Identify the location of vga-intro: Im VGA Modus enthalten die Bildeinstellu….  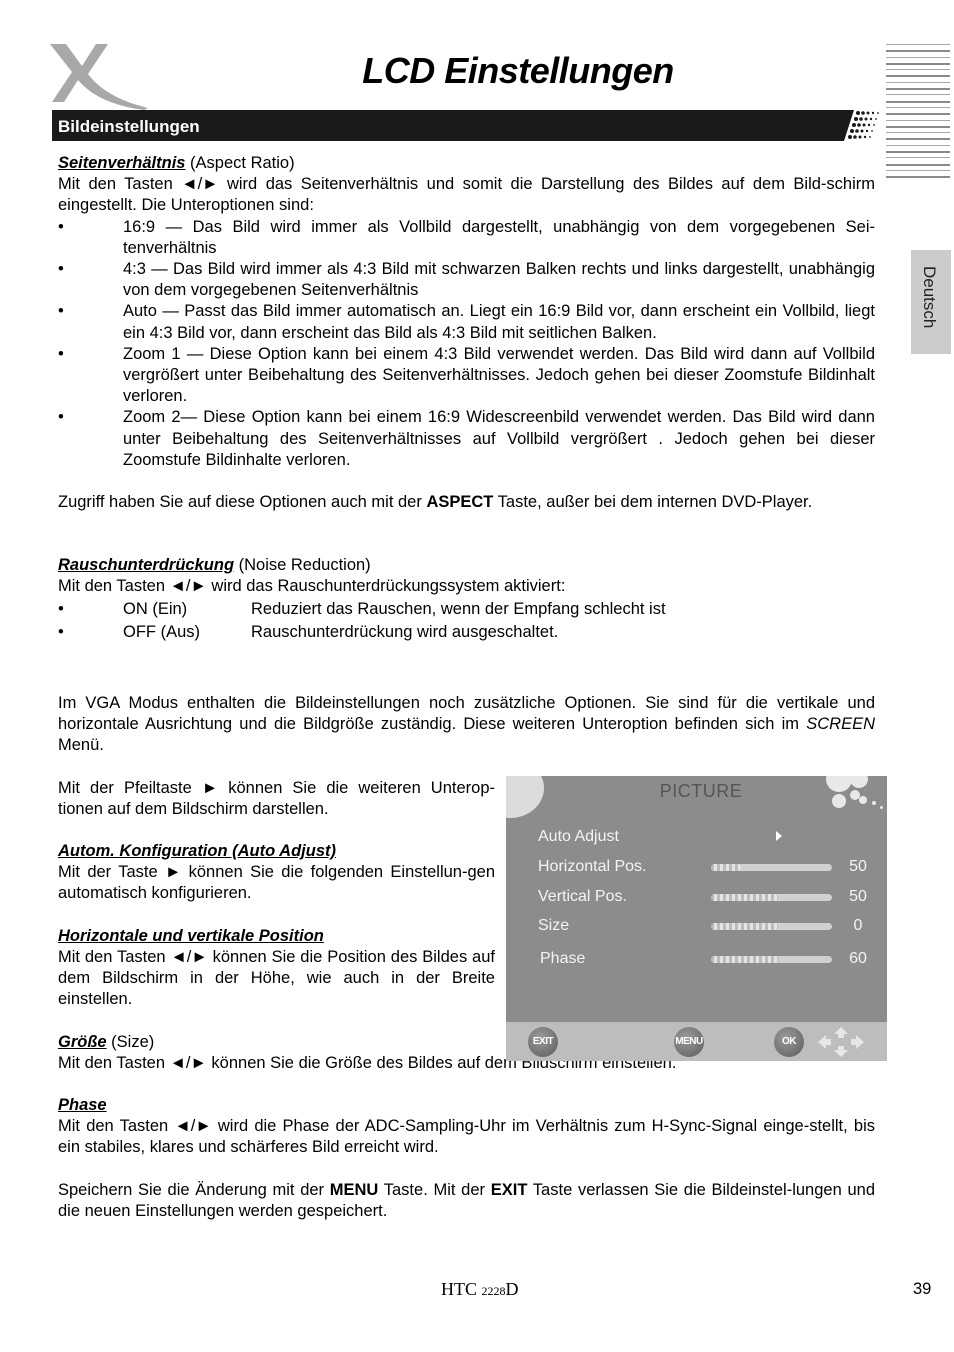
(466, 724).